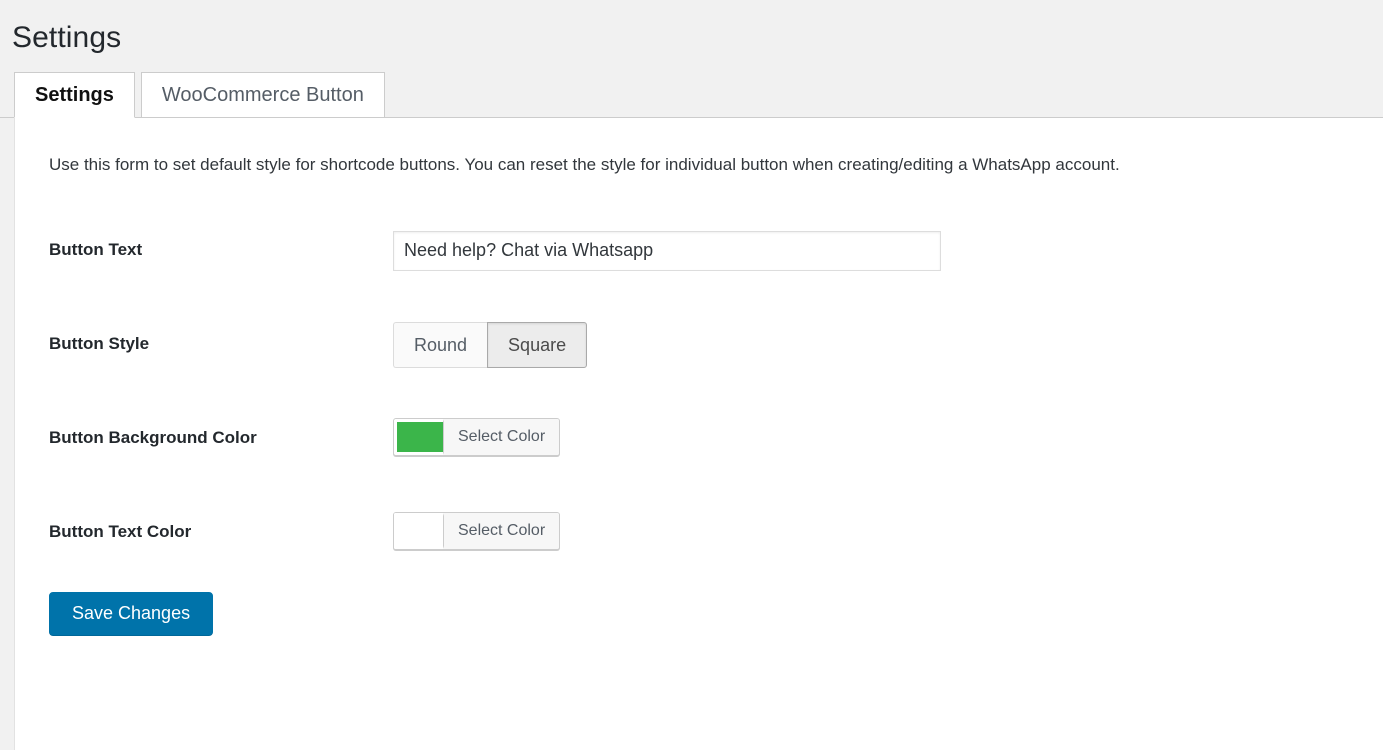  What do you see at coordinates (691, 93) in the screenshot?
I see `tab-bar: Settings WooCommerce Button` at bounding box center [691, 93].